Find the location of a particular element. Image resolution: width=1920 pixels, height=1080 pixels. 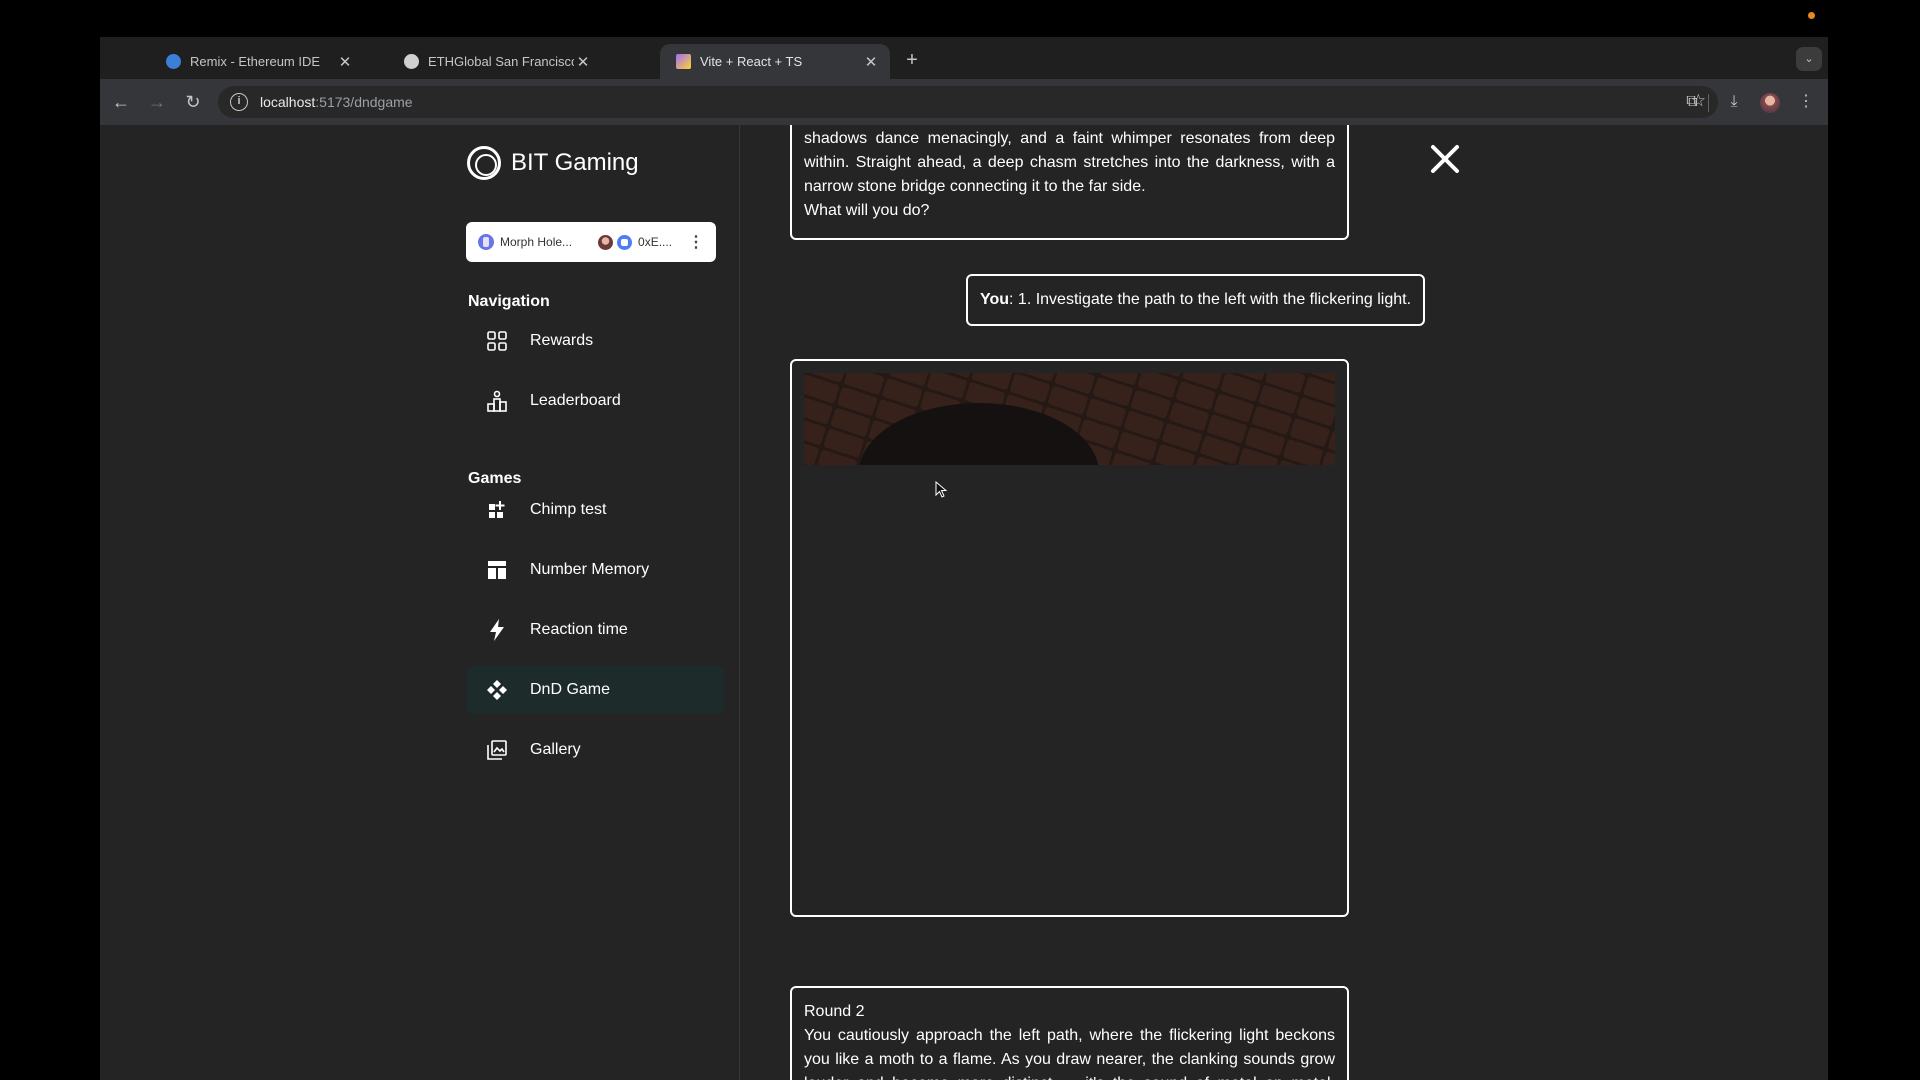

podium-icon is located at coordinates (497, 401).